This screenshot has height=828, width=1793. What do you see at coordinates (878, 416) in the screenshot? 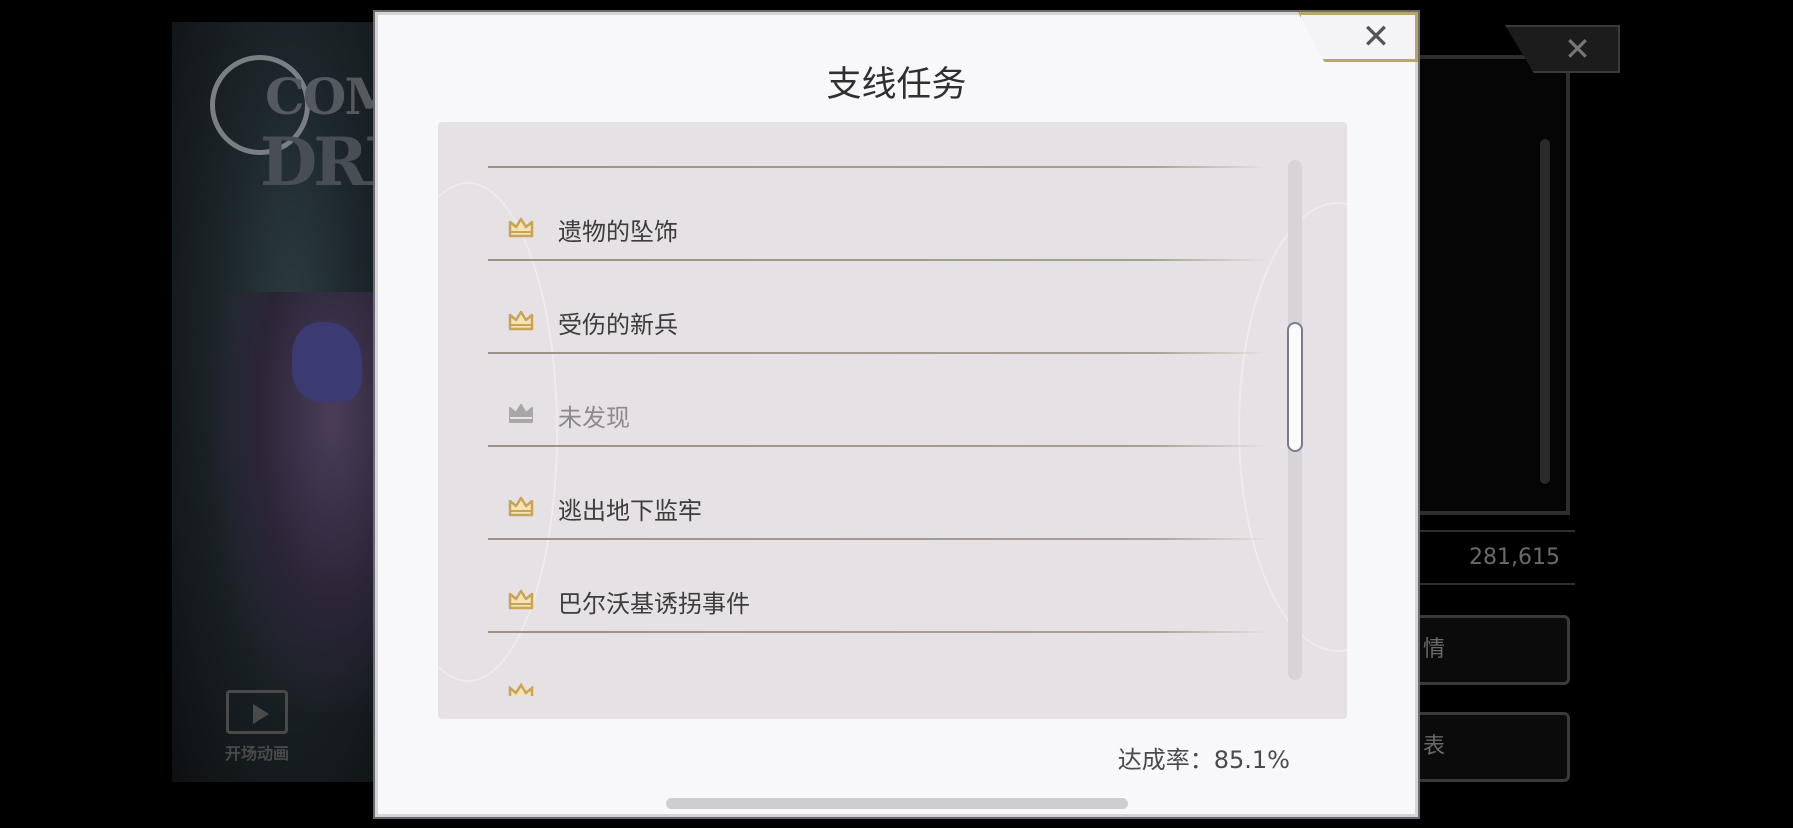
I see `list-item: 未发现` at bounding box center [878, 416].